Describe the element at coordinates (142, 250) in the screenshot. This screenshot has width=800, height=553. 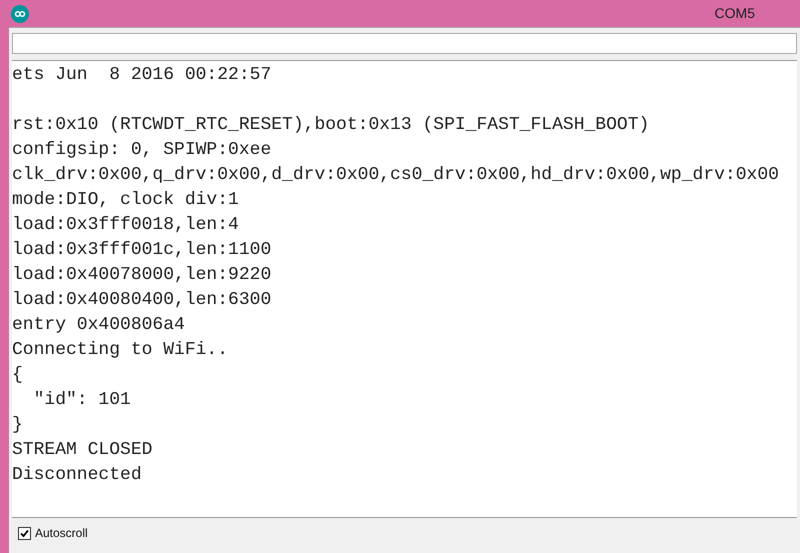
I see `output-line: load:0x3fff001c,len:1100` at that location.